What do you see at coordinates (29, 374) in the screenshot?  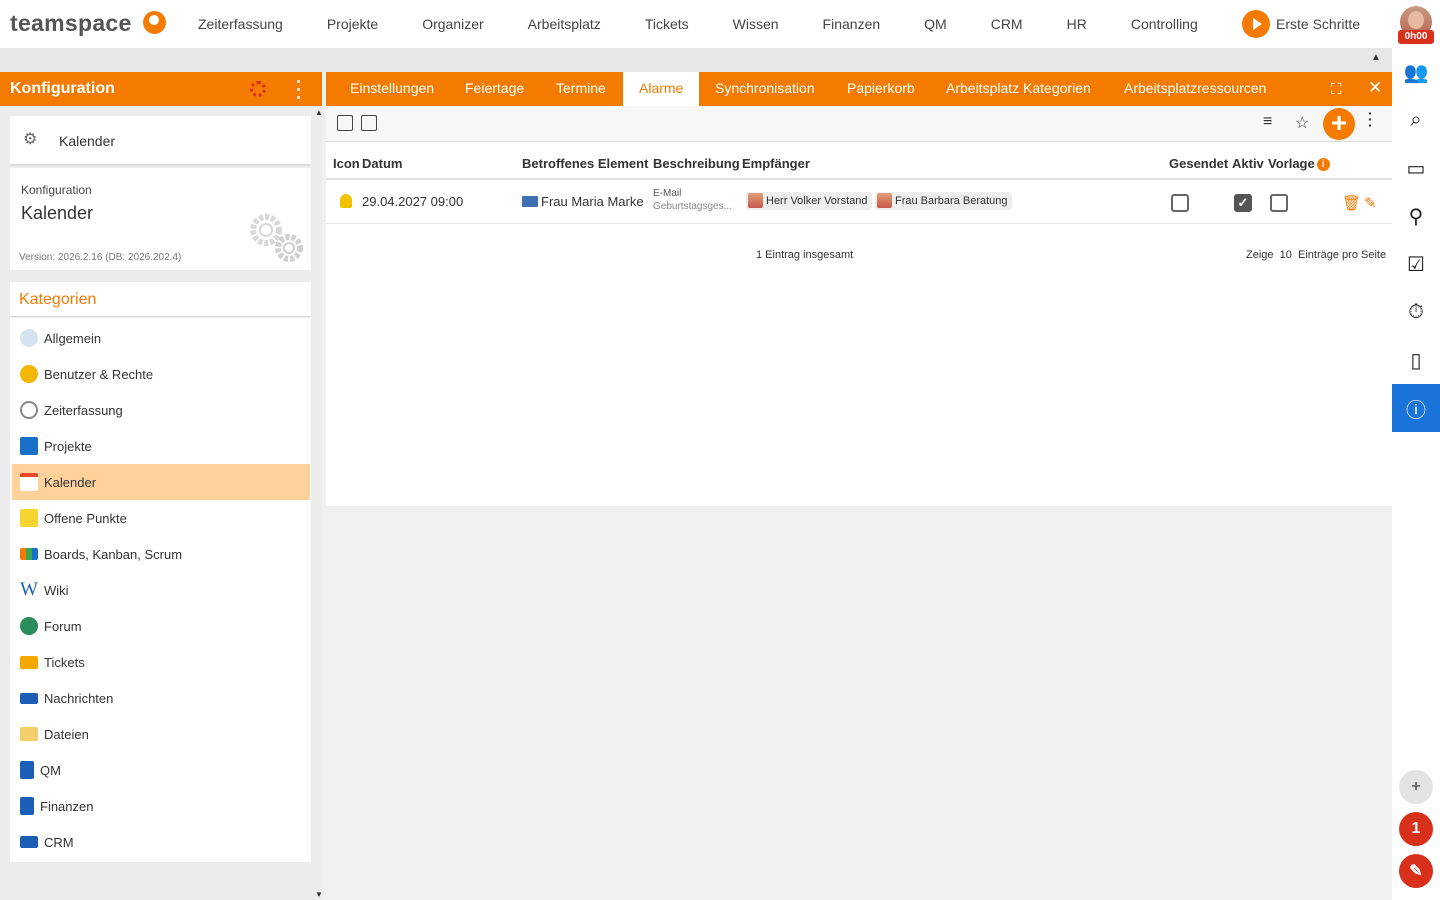 I see `users-icon` at bounding box center [29, 374].